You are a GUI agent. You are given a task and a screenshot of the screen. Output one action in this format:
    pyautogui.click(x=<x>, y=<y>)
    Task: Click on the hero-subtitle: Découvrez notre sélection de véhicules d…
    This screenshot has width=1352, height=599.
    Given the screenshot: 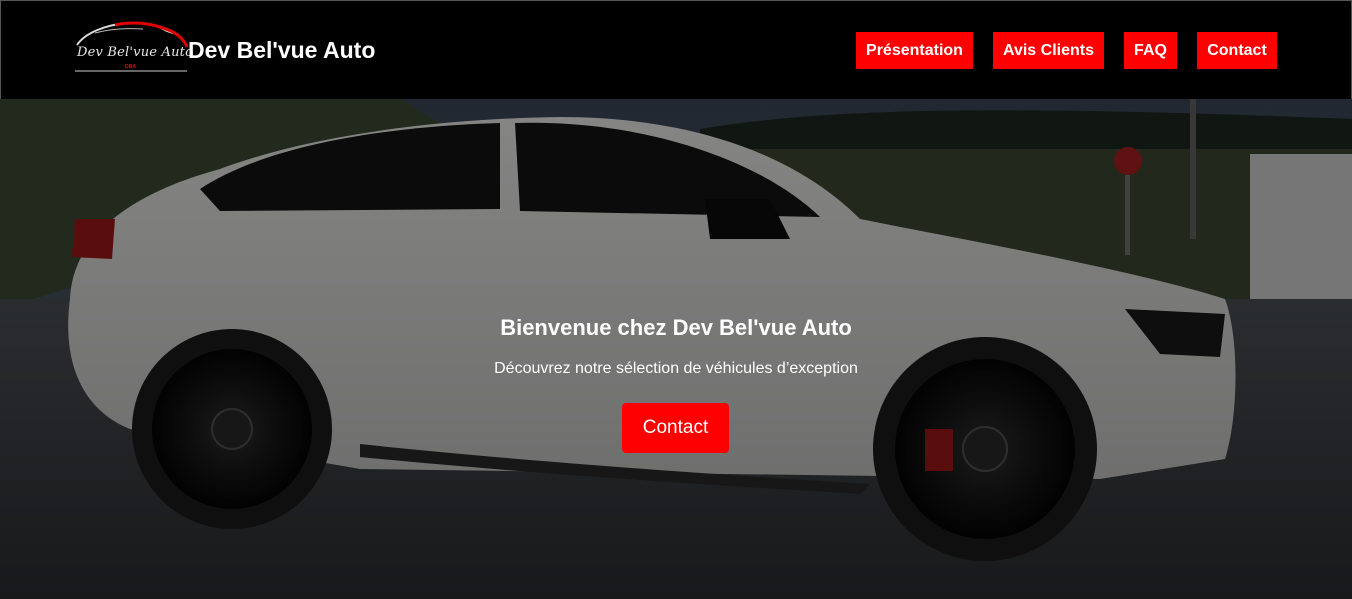 What is the action you would take?
    pyautogui.click(x=676, y=368)
    